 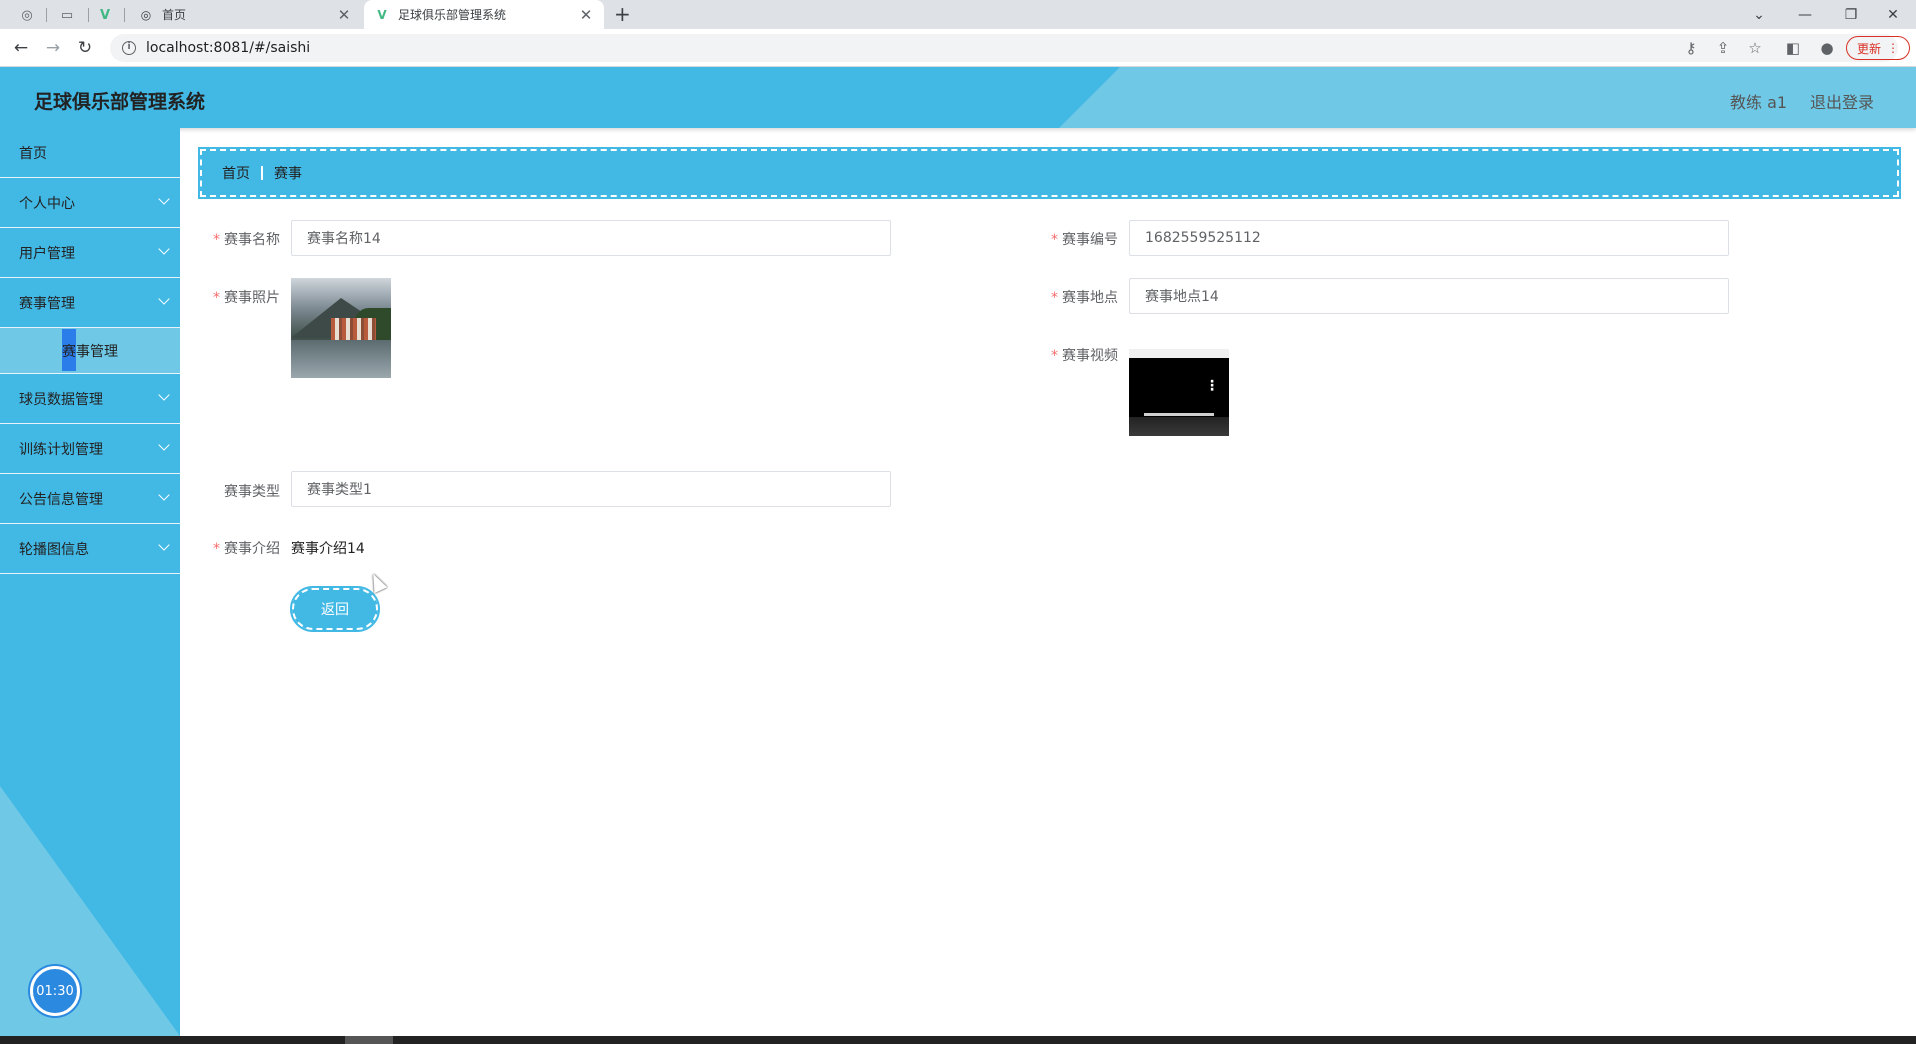 I want to click on video-progress-bar, so click(x=1179, y=414).